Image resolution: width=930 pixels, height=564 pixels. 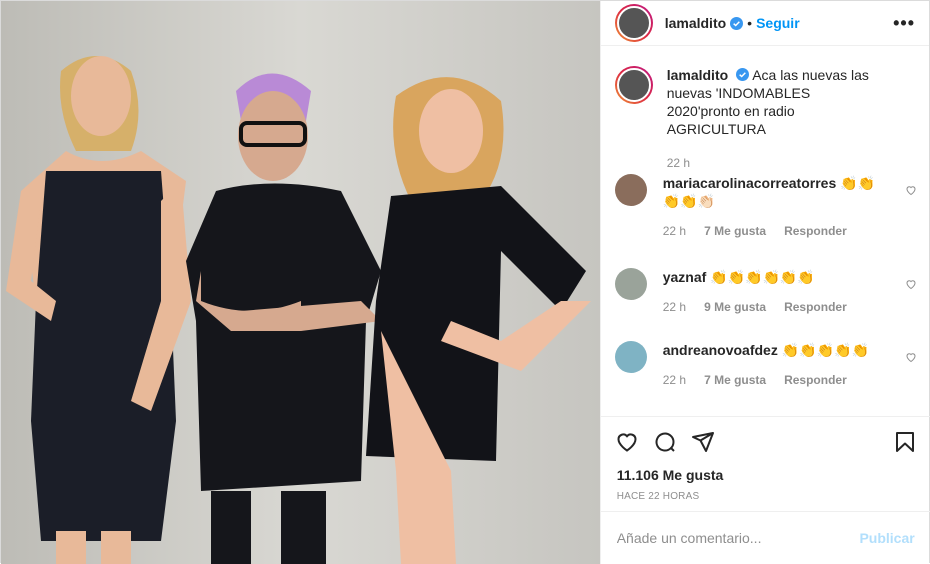 I want to click on caption-avatar, so click(x=634, y=85).